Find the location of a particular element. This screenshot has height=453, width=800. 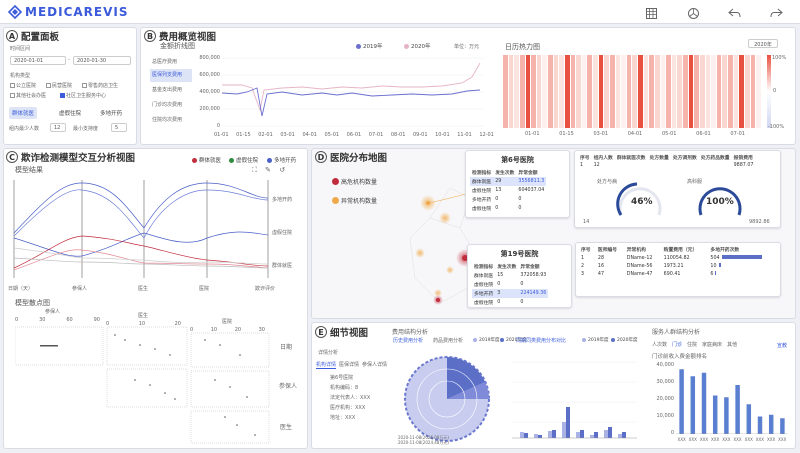

struct-pie is located at coordinates (447, 399).